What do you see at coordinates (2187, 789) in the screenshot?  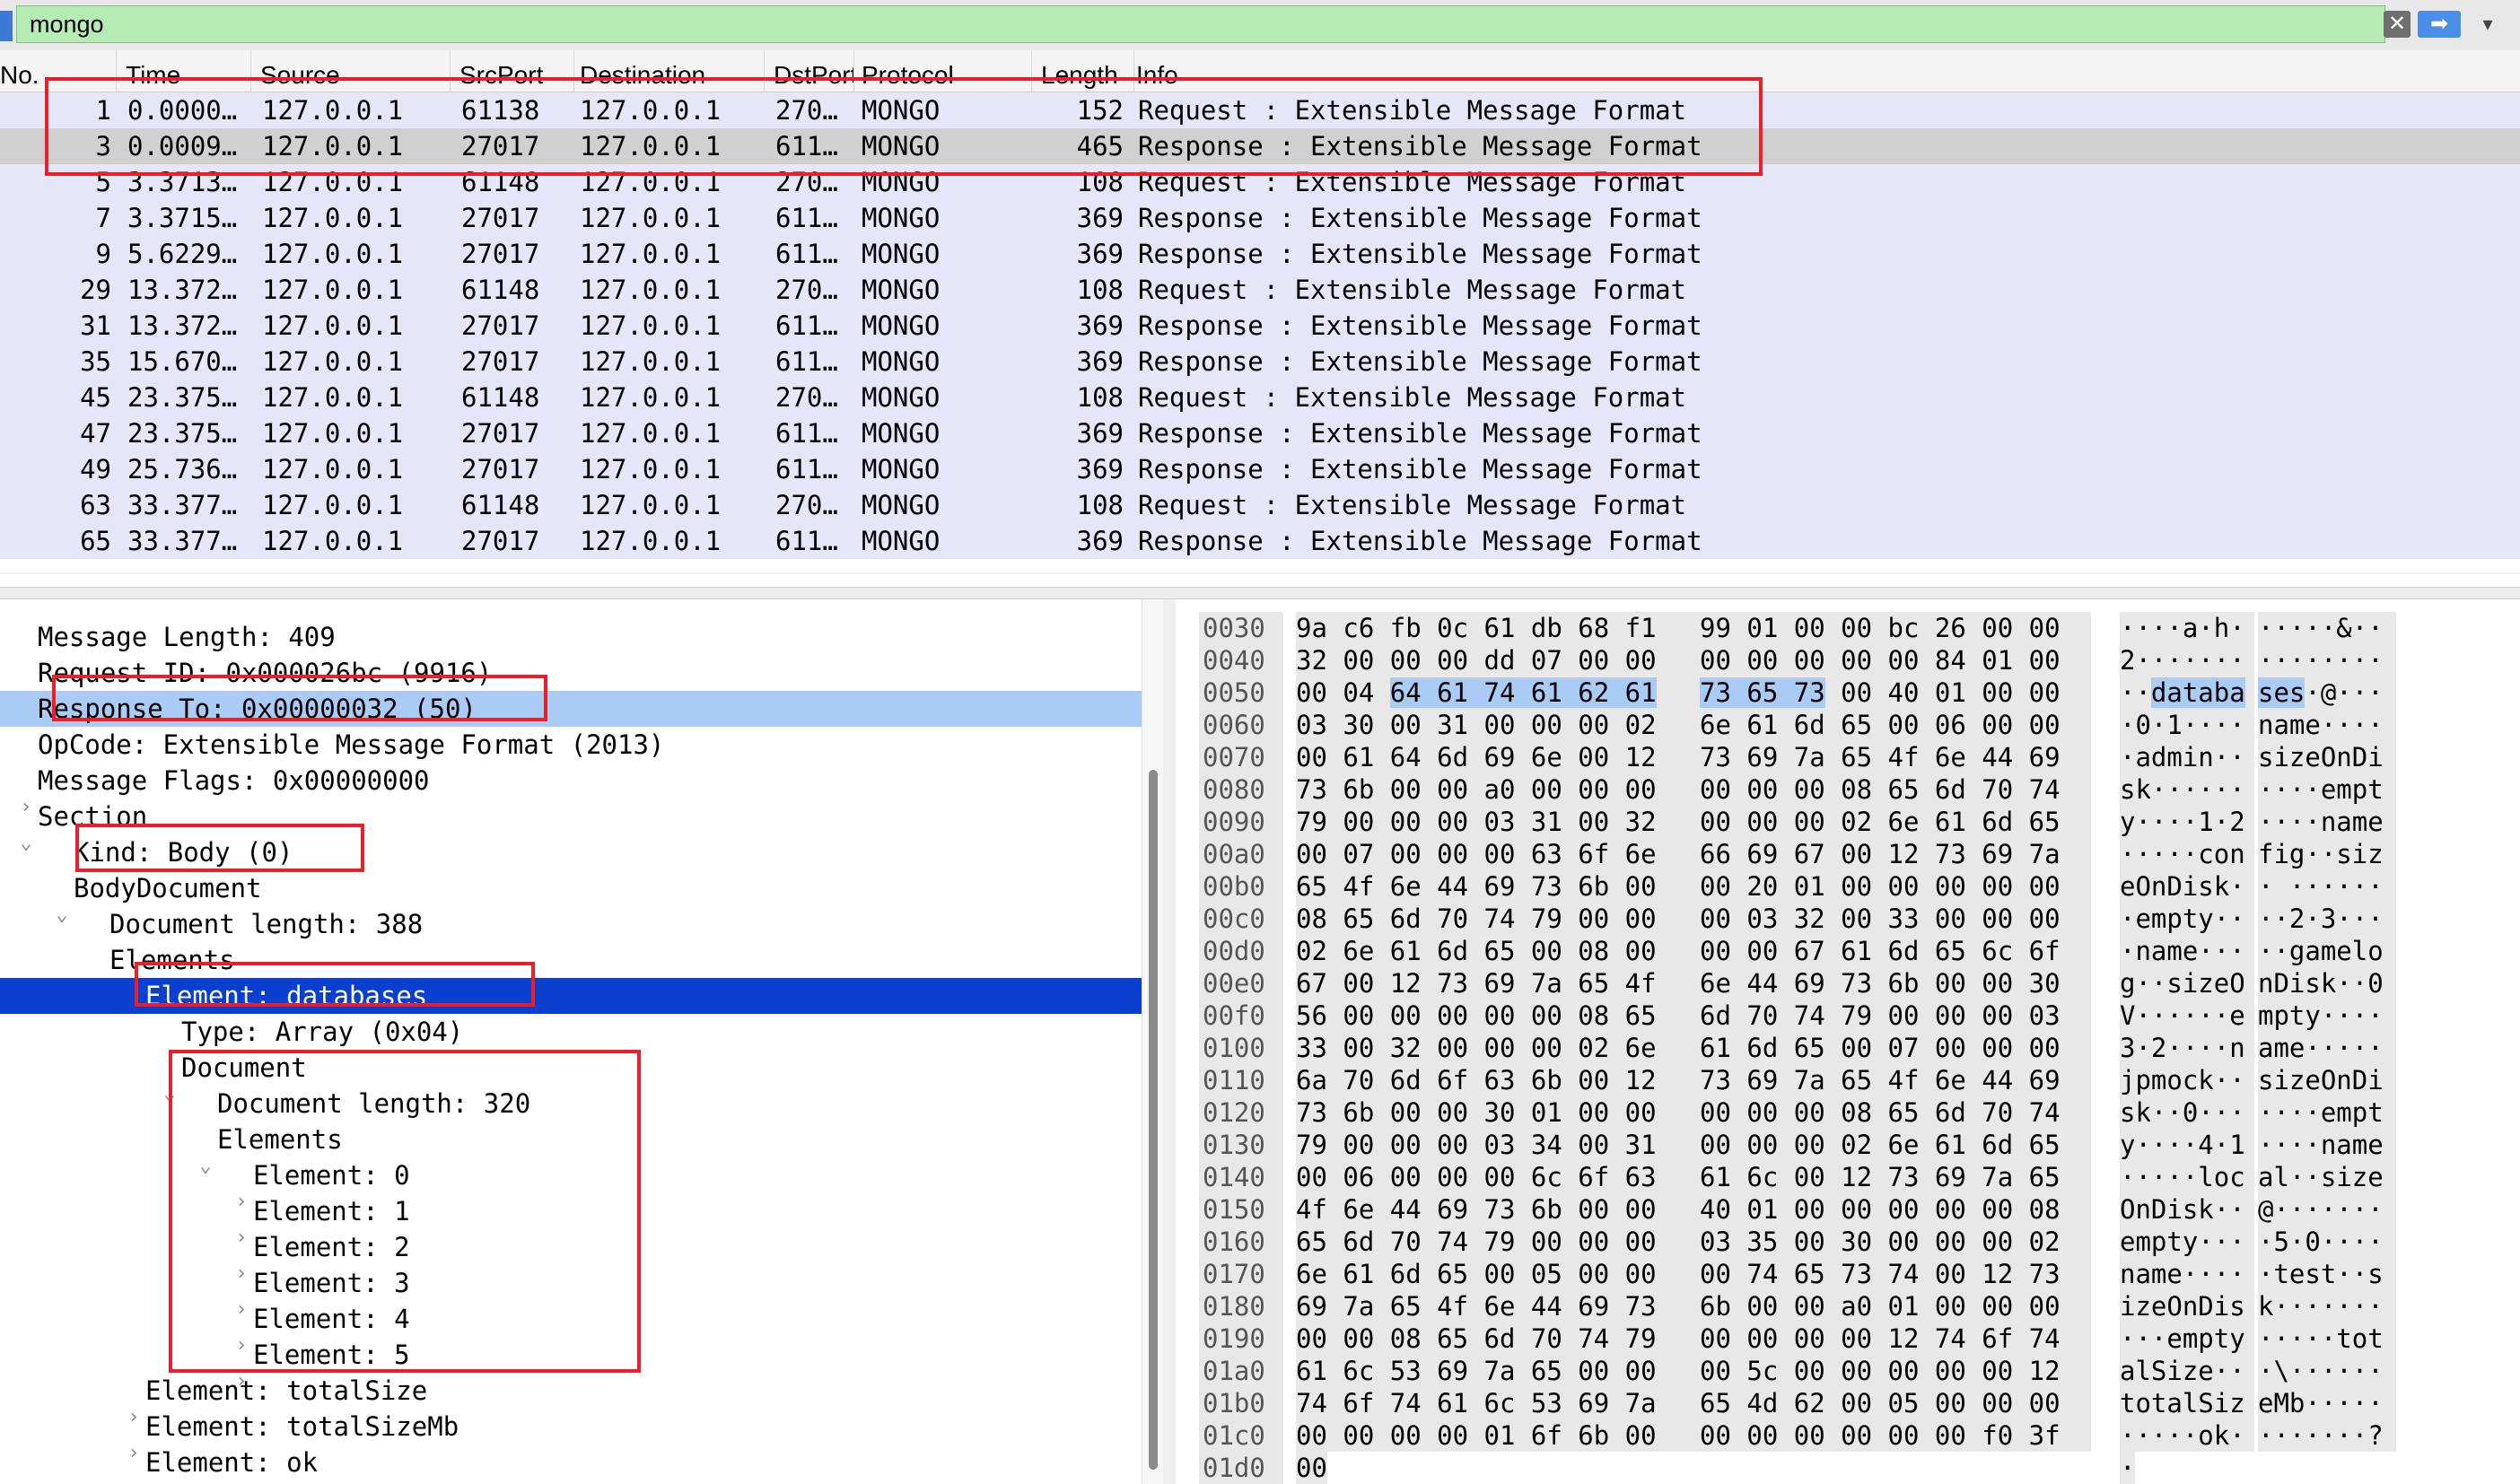 I see `ascii-bytes-low: sk······` at bounding box center [2187, 789].